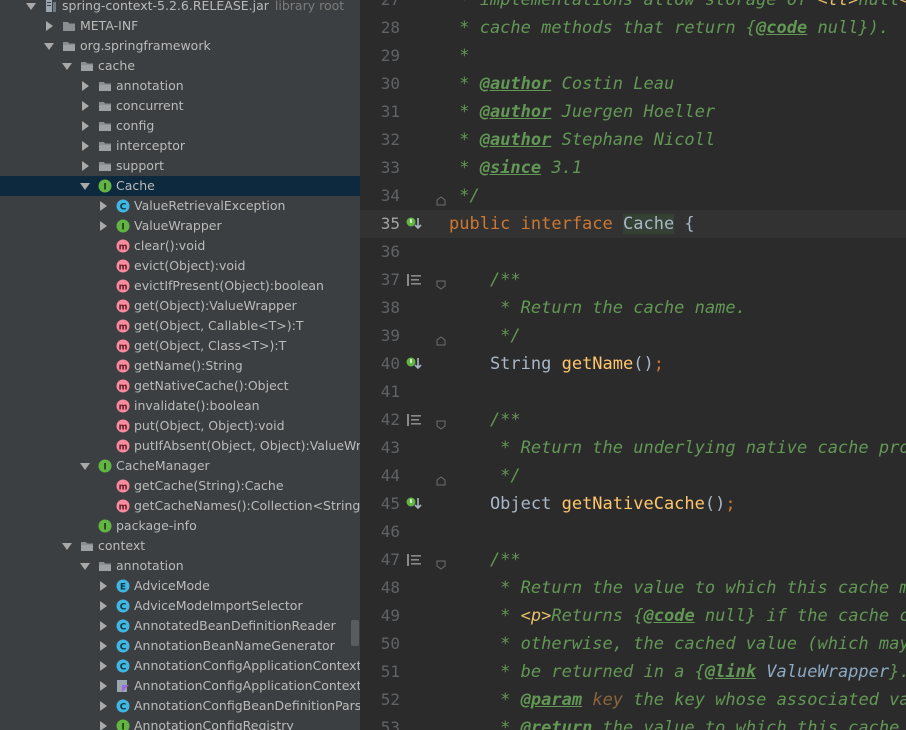 The width and height of the screenshot is (906, 730). I want to click on tree-row: C AdviceModeImportSelector, so click(180, 606).